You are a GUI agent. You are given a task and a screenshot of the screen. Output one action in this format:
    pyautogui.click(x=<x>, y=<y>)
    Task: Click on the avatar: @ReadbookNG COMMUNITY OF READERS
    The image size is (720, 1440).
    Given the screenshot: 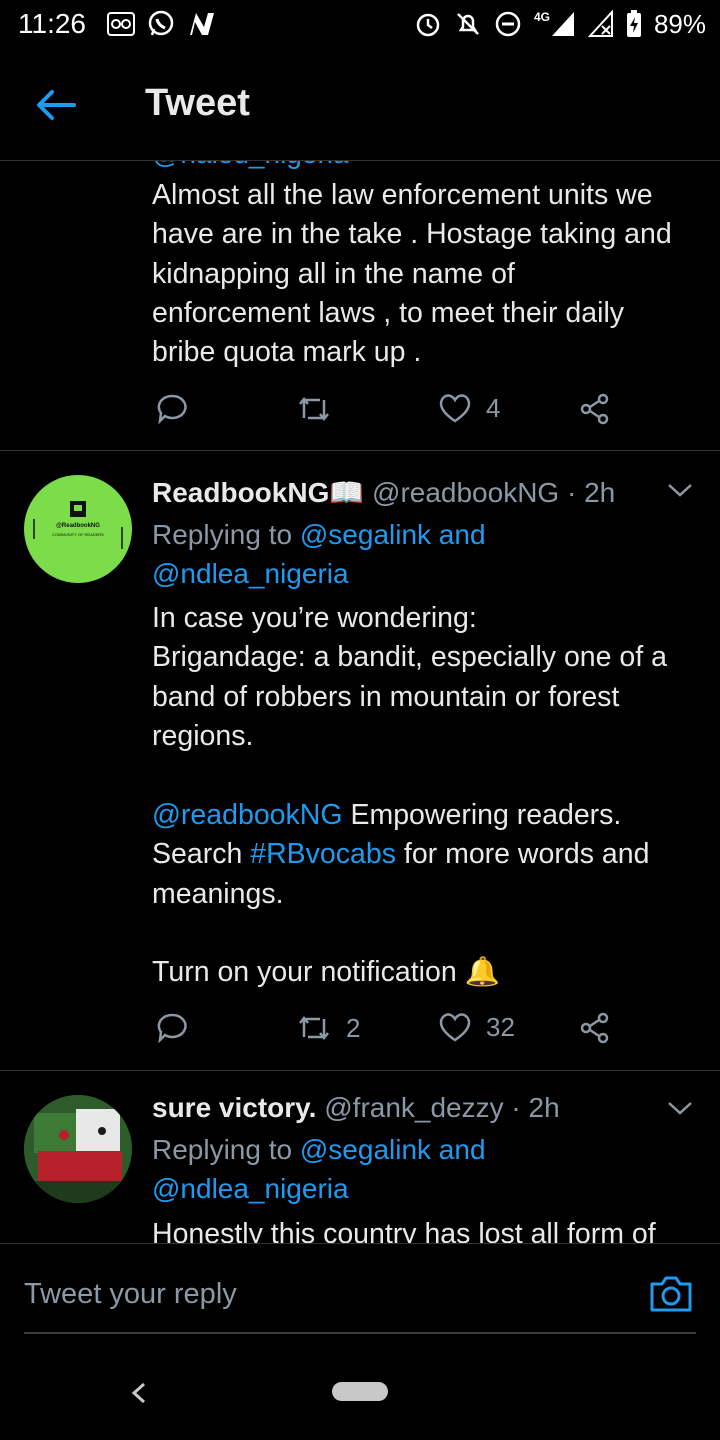 What is the action you would take?
    pyautogui.click(x=78, y=529)
    